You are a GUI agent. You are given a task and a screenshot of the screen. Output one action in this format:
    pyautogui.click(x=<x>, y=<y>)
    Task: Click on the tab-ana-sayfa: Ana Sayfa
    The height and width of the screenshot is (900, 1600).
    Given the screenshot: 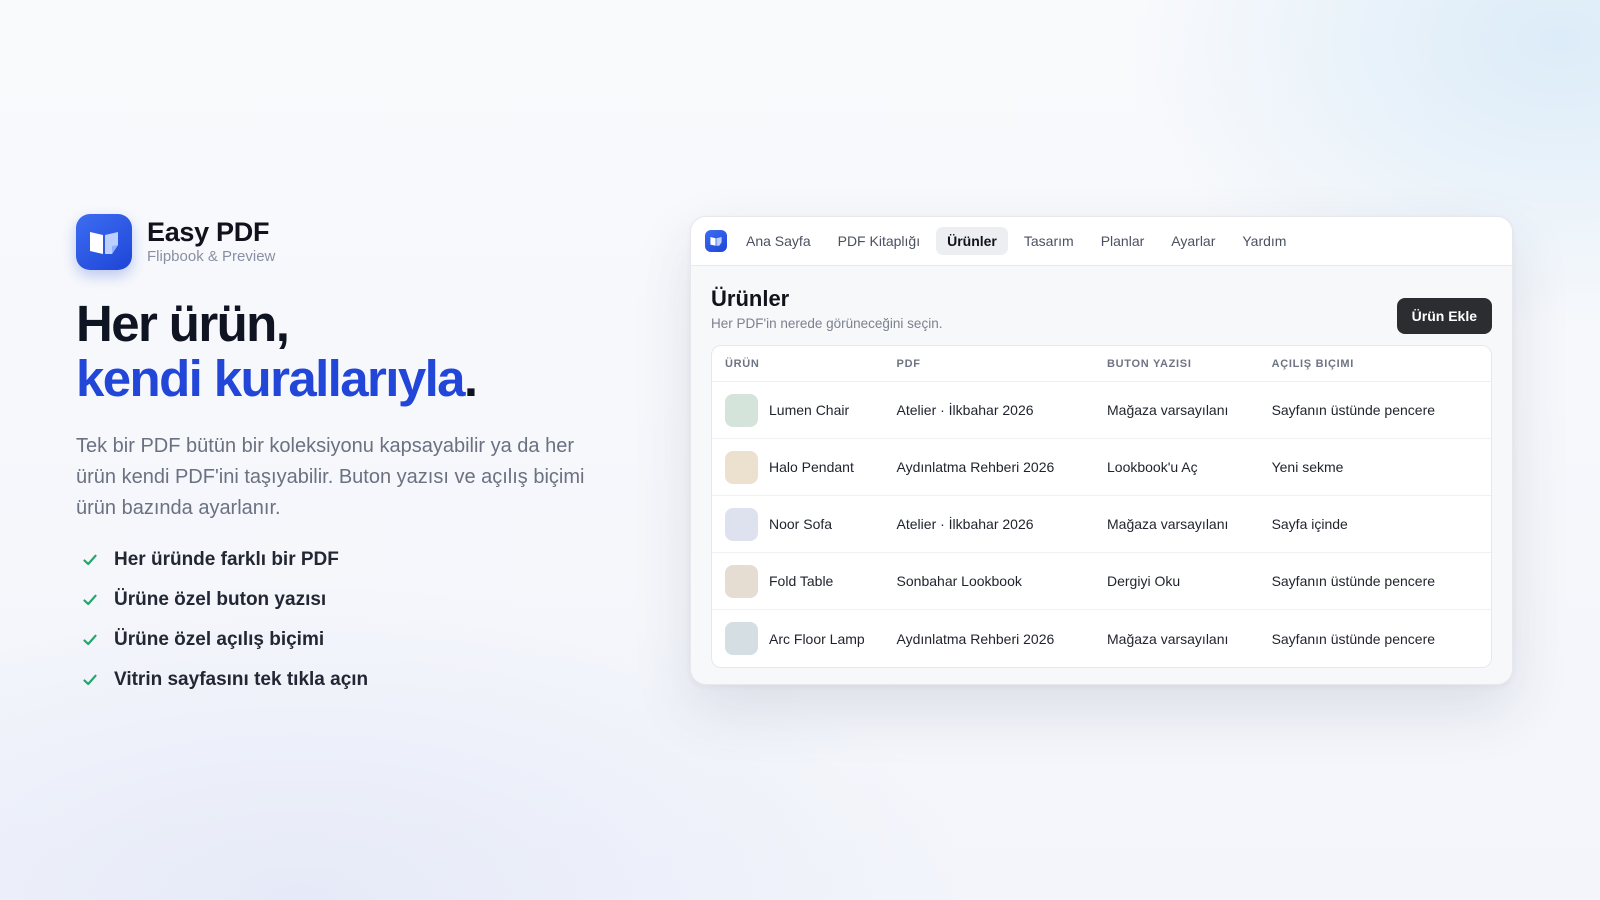 What is the action you would take?
    pyautogui.click(x=778, y=241)
    